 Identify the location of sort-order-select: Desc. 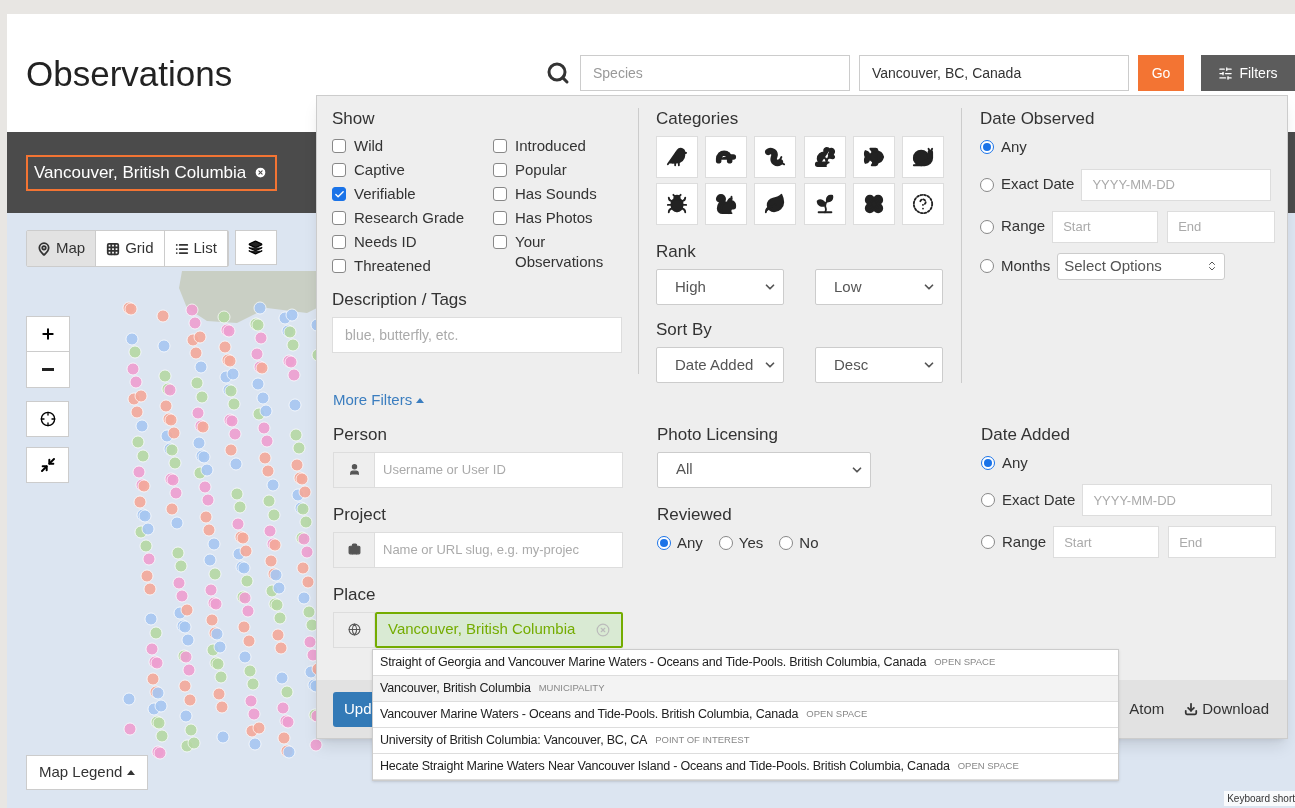
(879, 365).